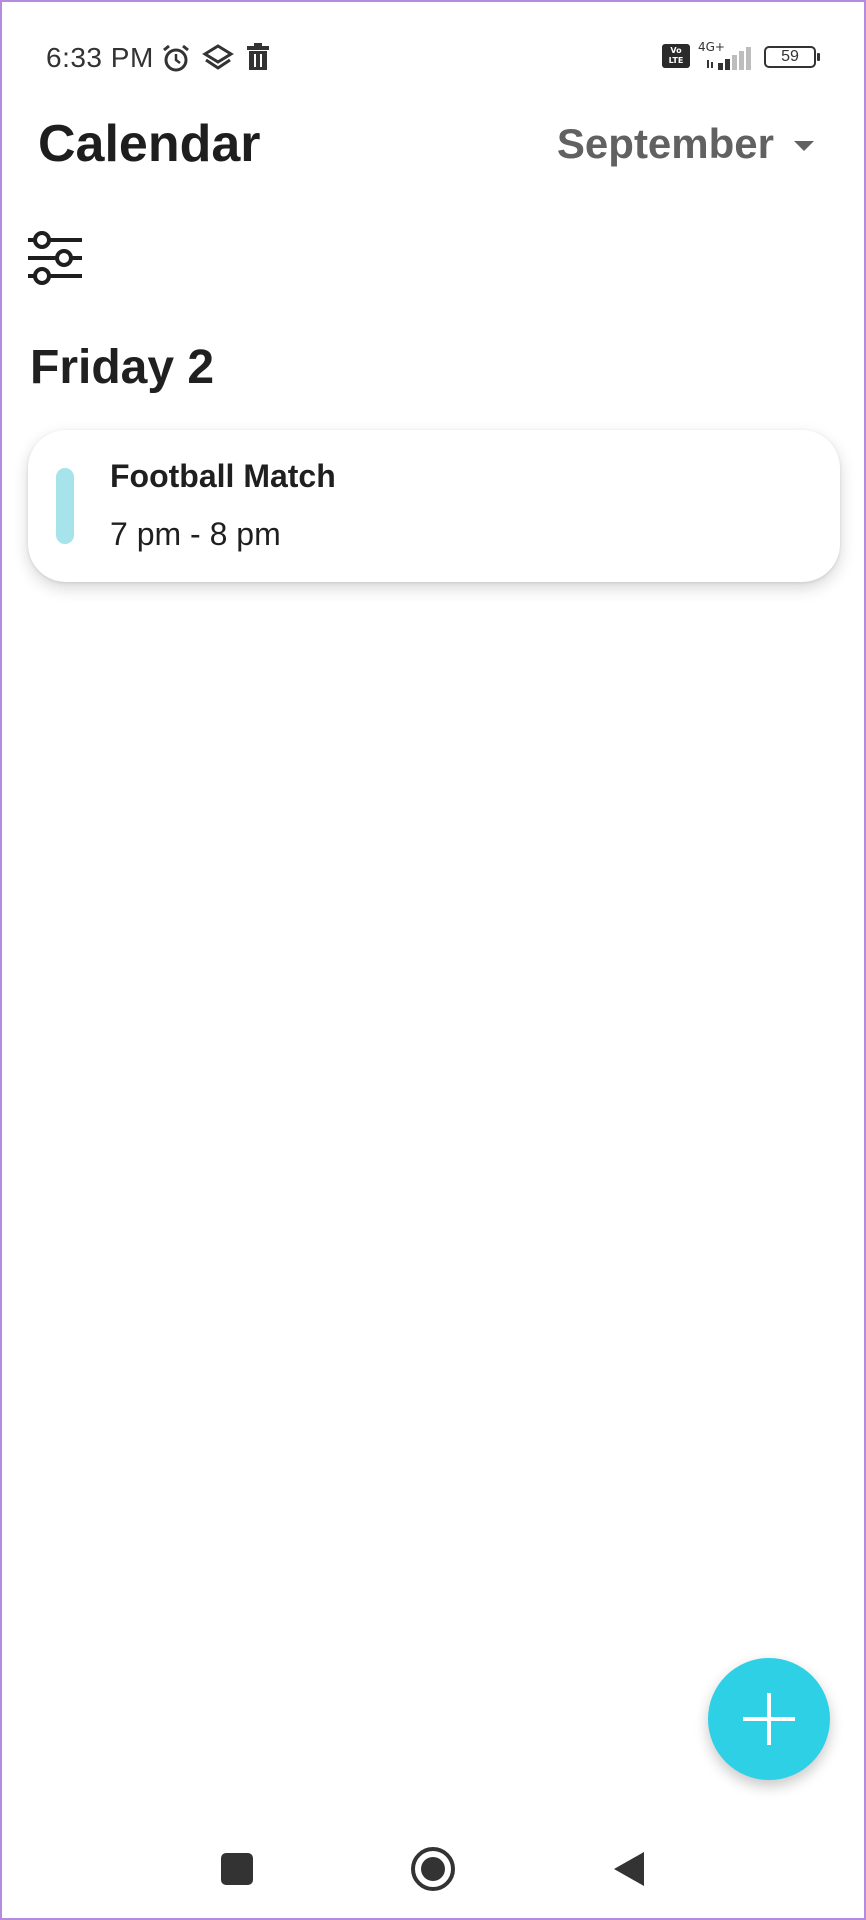  I want to click on volte-badge: Vo LTE, so click(676, 56).